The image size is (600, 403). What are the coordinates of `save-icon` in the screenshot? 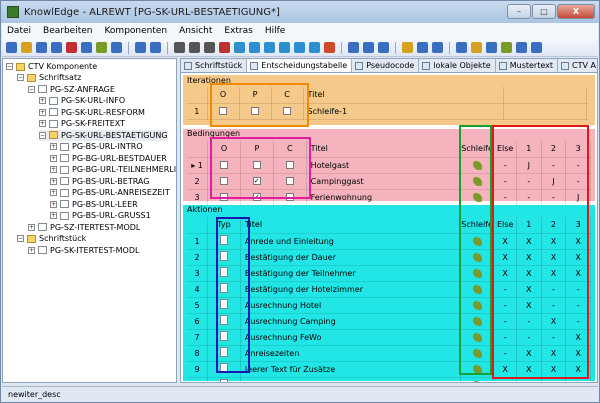 It's located at (41, 47).